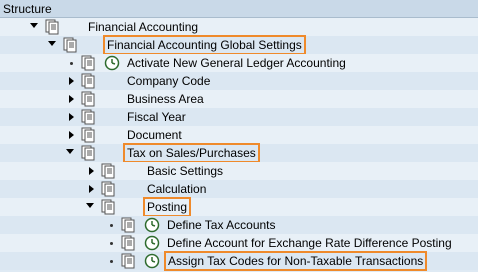 The image size is (478, 272). Describe the element at coordinates (167, 207) in the screenshot. I see `tree-label-highlighted: Posting` at that location.